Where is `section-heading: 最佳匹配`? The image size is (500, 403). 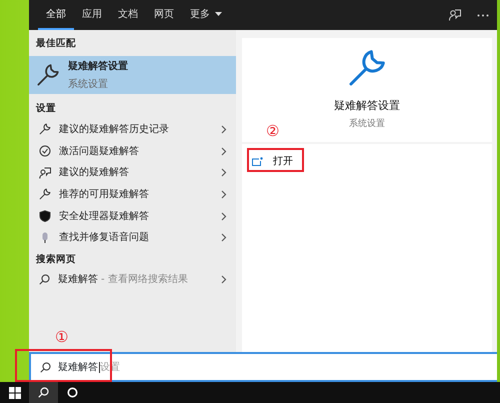 section-heading: 最佳匹配 is located at coordinates (56, 44).